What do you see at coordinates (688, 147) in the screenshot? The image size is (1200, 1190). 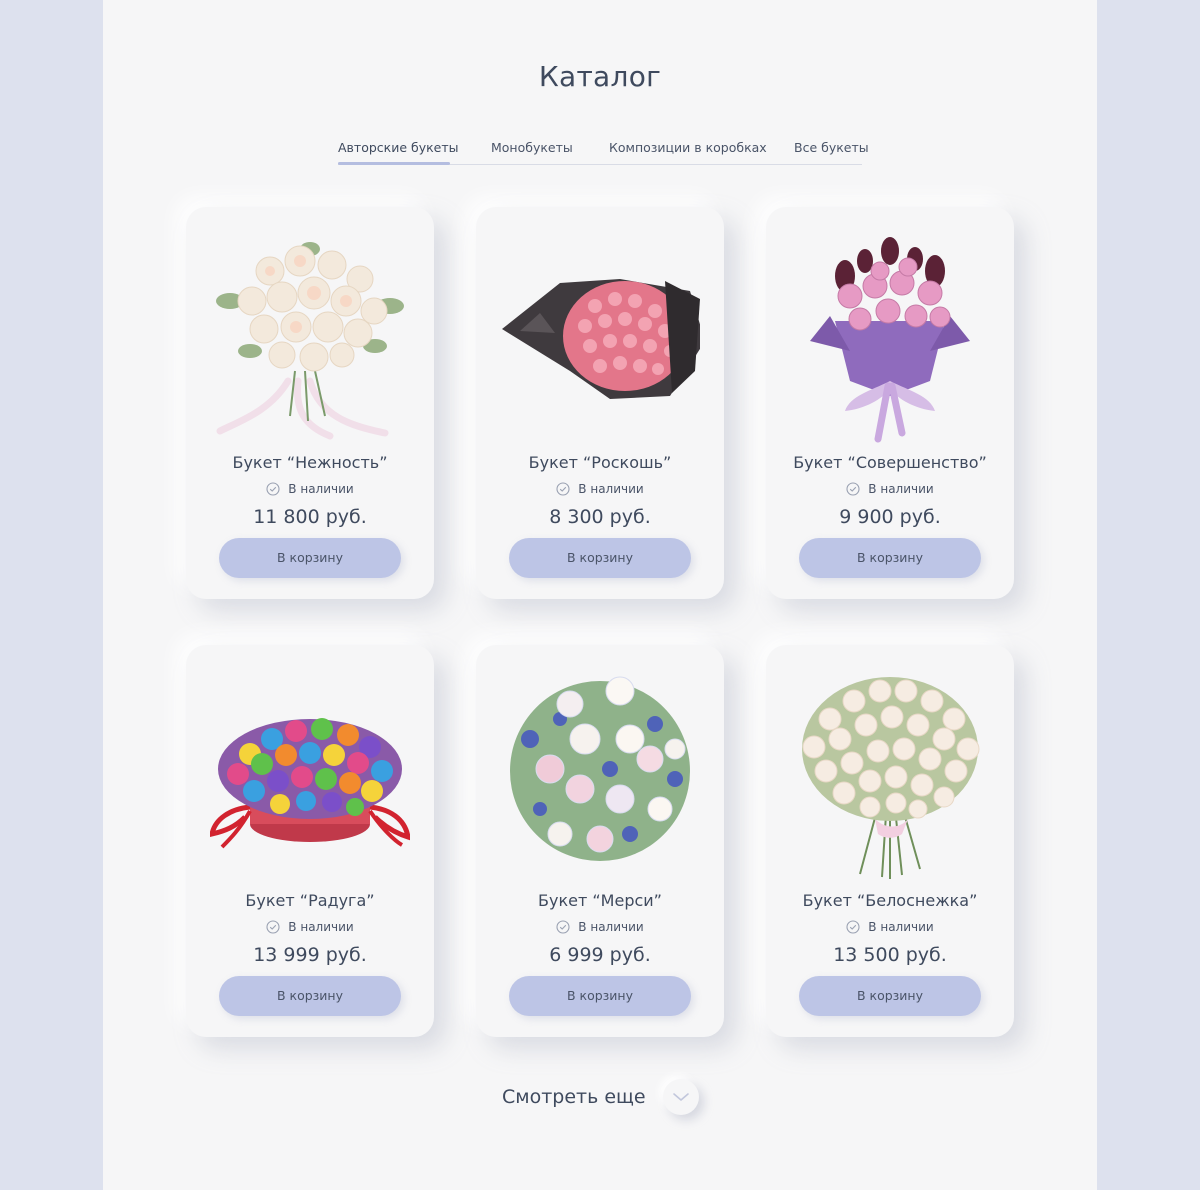 I see `tab-box-compositions: Композиции в коробках` at bounding box center [688, 147].